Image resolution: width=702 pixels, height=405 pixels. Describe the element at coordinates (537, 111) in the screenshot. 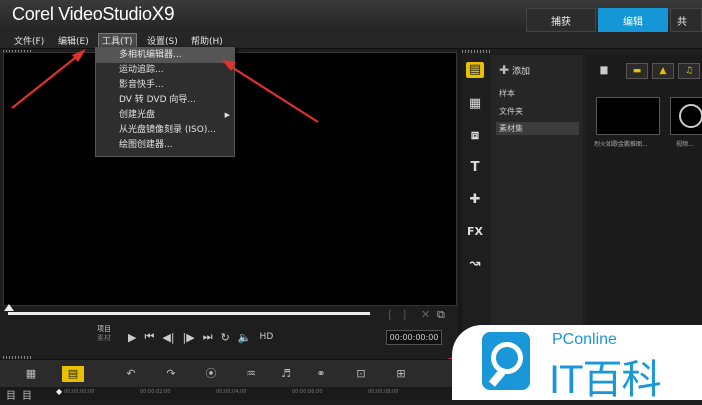

I see `folder-folder: 文件夹` at that location.